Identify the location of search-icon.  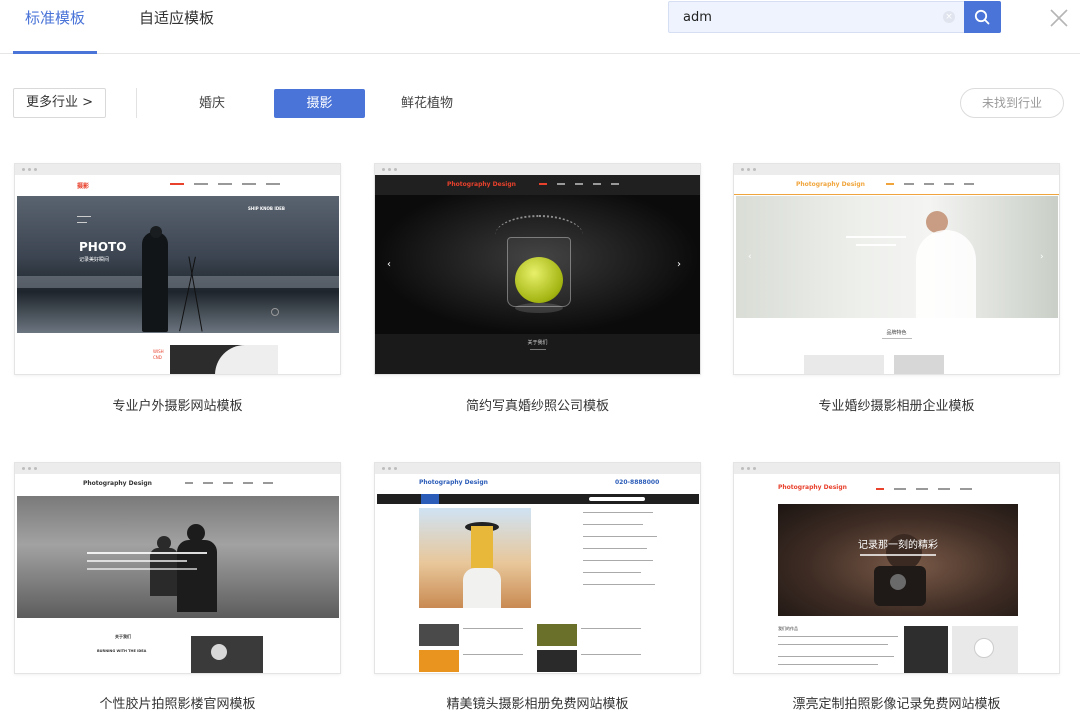
(982, 17).